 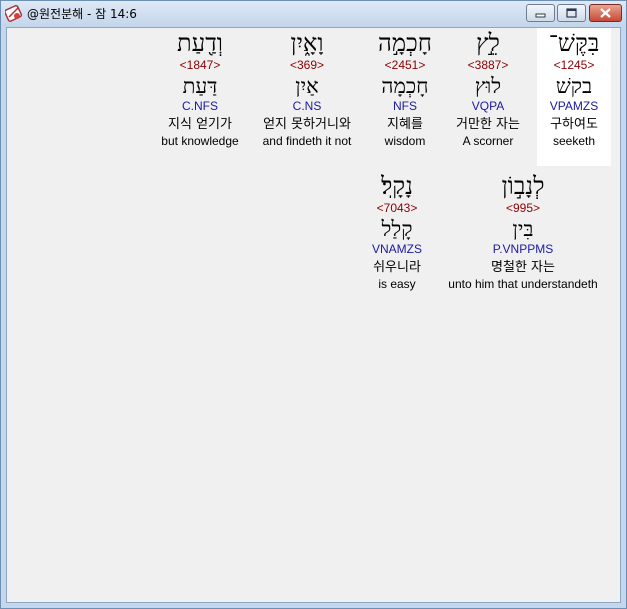 What do you see at coordinates (523, 250) in the screenshot?
I see `parsing-code: P.VNPPMS` at bounding box center [523, 250].